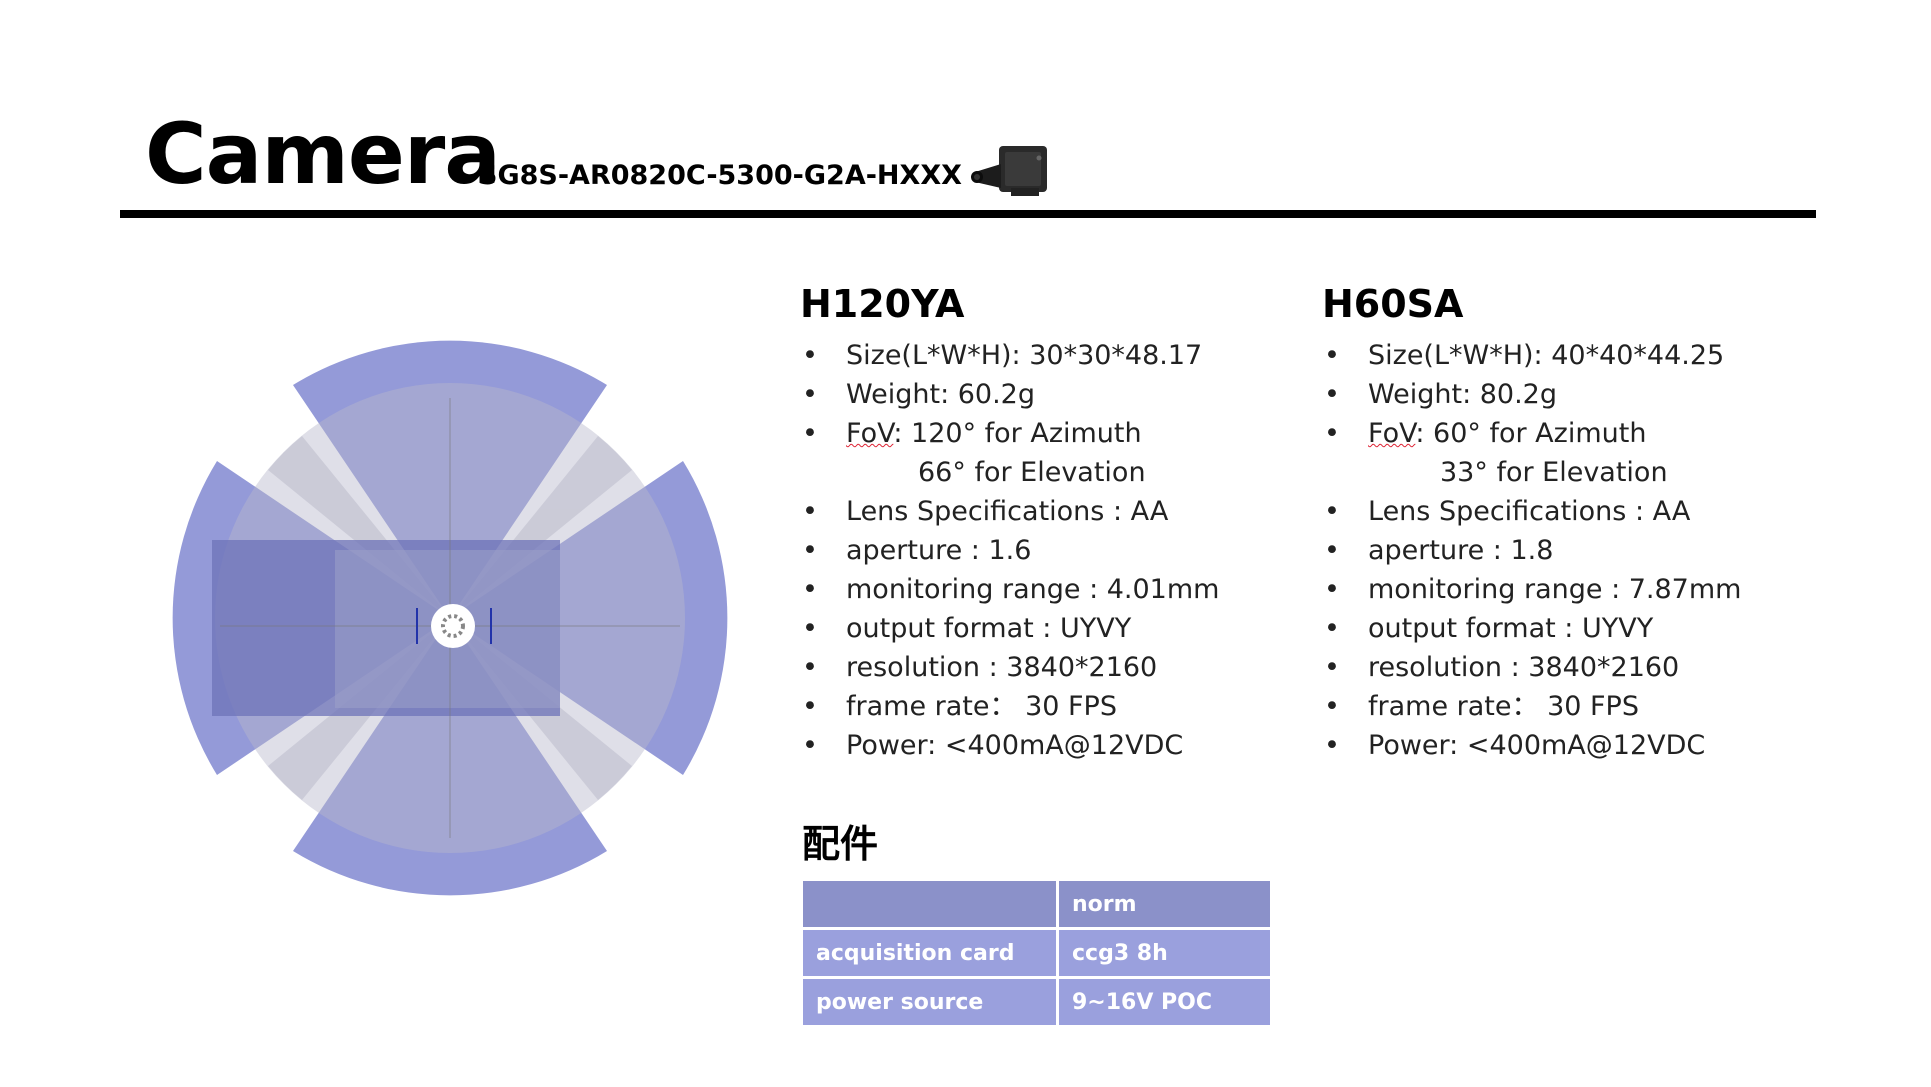 This screenshot has height=1087, width=1931. I want to click on table-row: acquisition card ccg3 8h, so click(1036, 953).